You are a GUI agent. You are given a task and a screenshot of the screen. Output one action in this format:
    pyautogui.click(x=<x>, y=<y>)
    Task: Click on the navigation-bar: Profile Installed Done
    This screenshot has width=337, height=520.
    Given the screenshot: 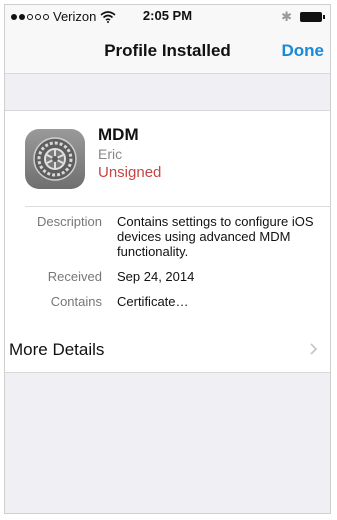 What is the action you would take?
    pyautogui.click(x=167, y=50)
    